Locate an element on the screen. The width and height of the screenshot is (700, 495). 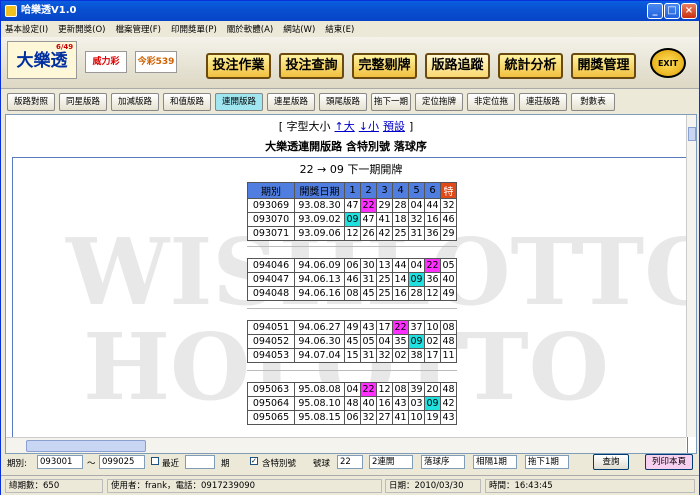
period-cell: 095065 is located at coordinates (271, 417).